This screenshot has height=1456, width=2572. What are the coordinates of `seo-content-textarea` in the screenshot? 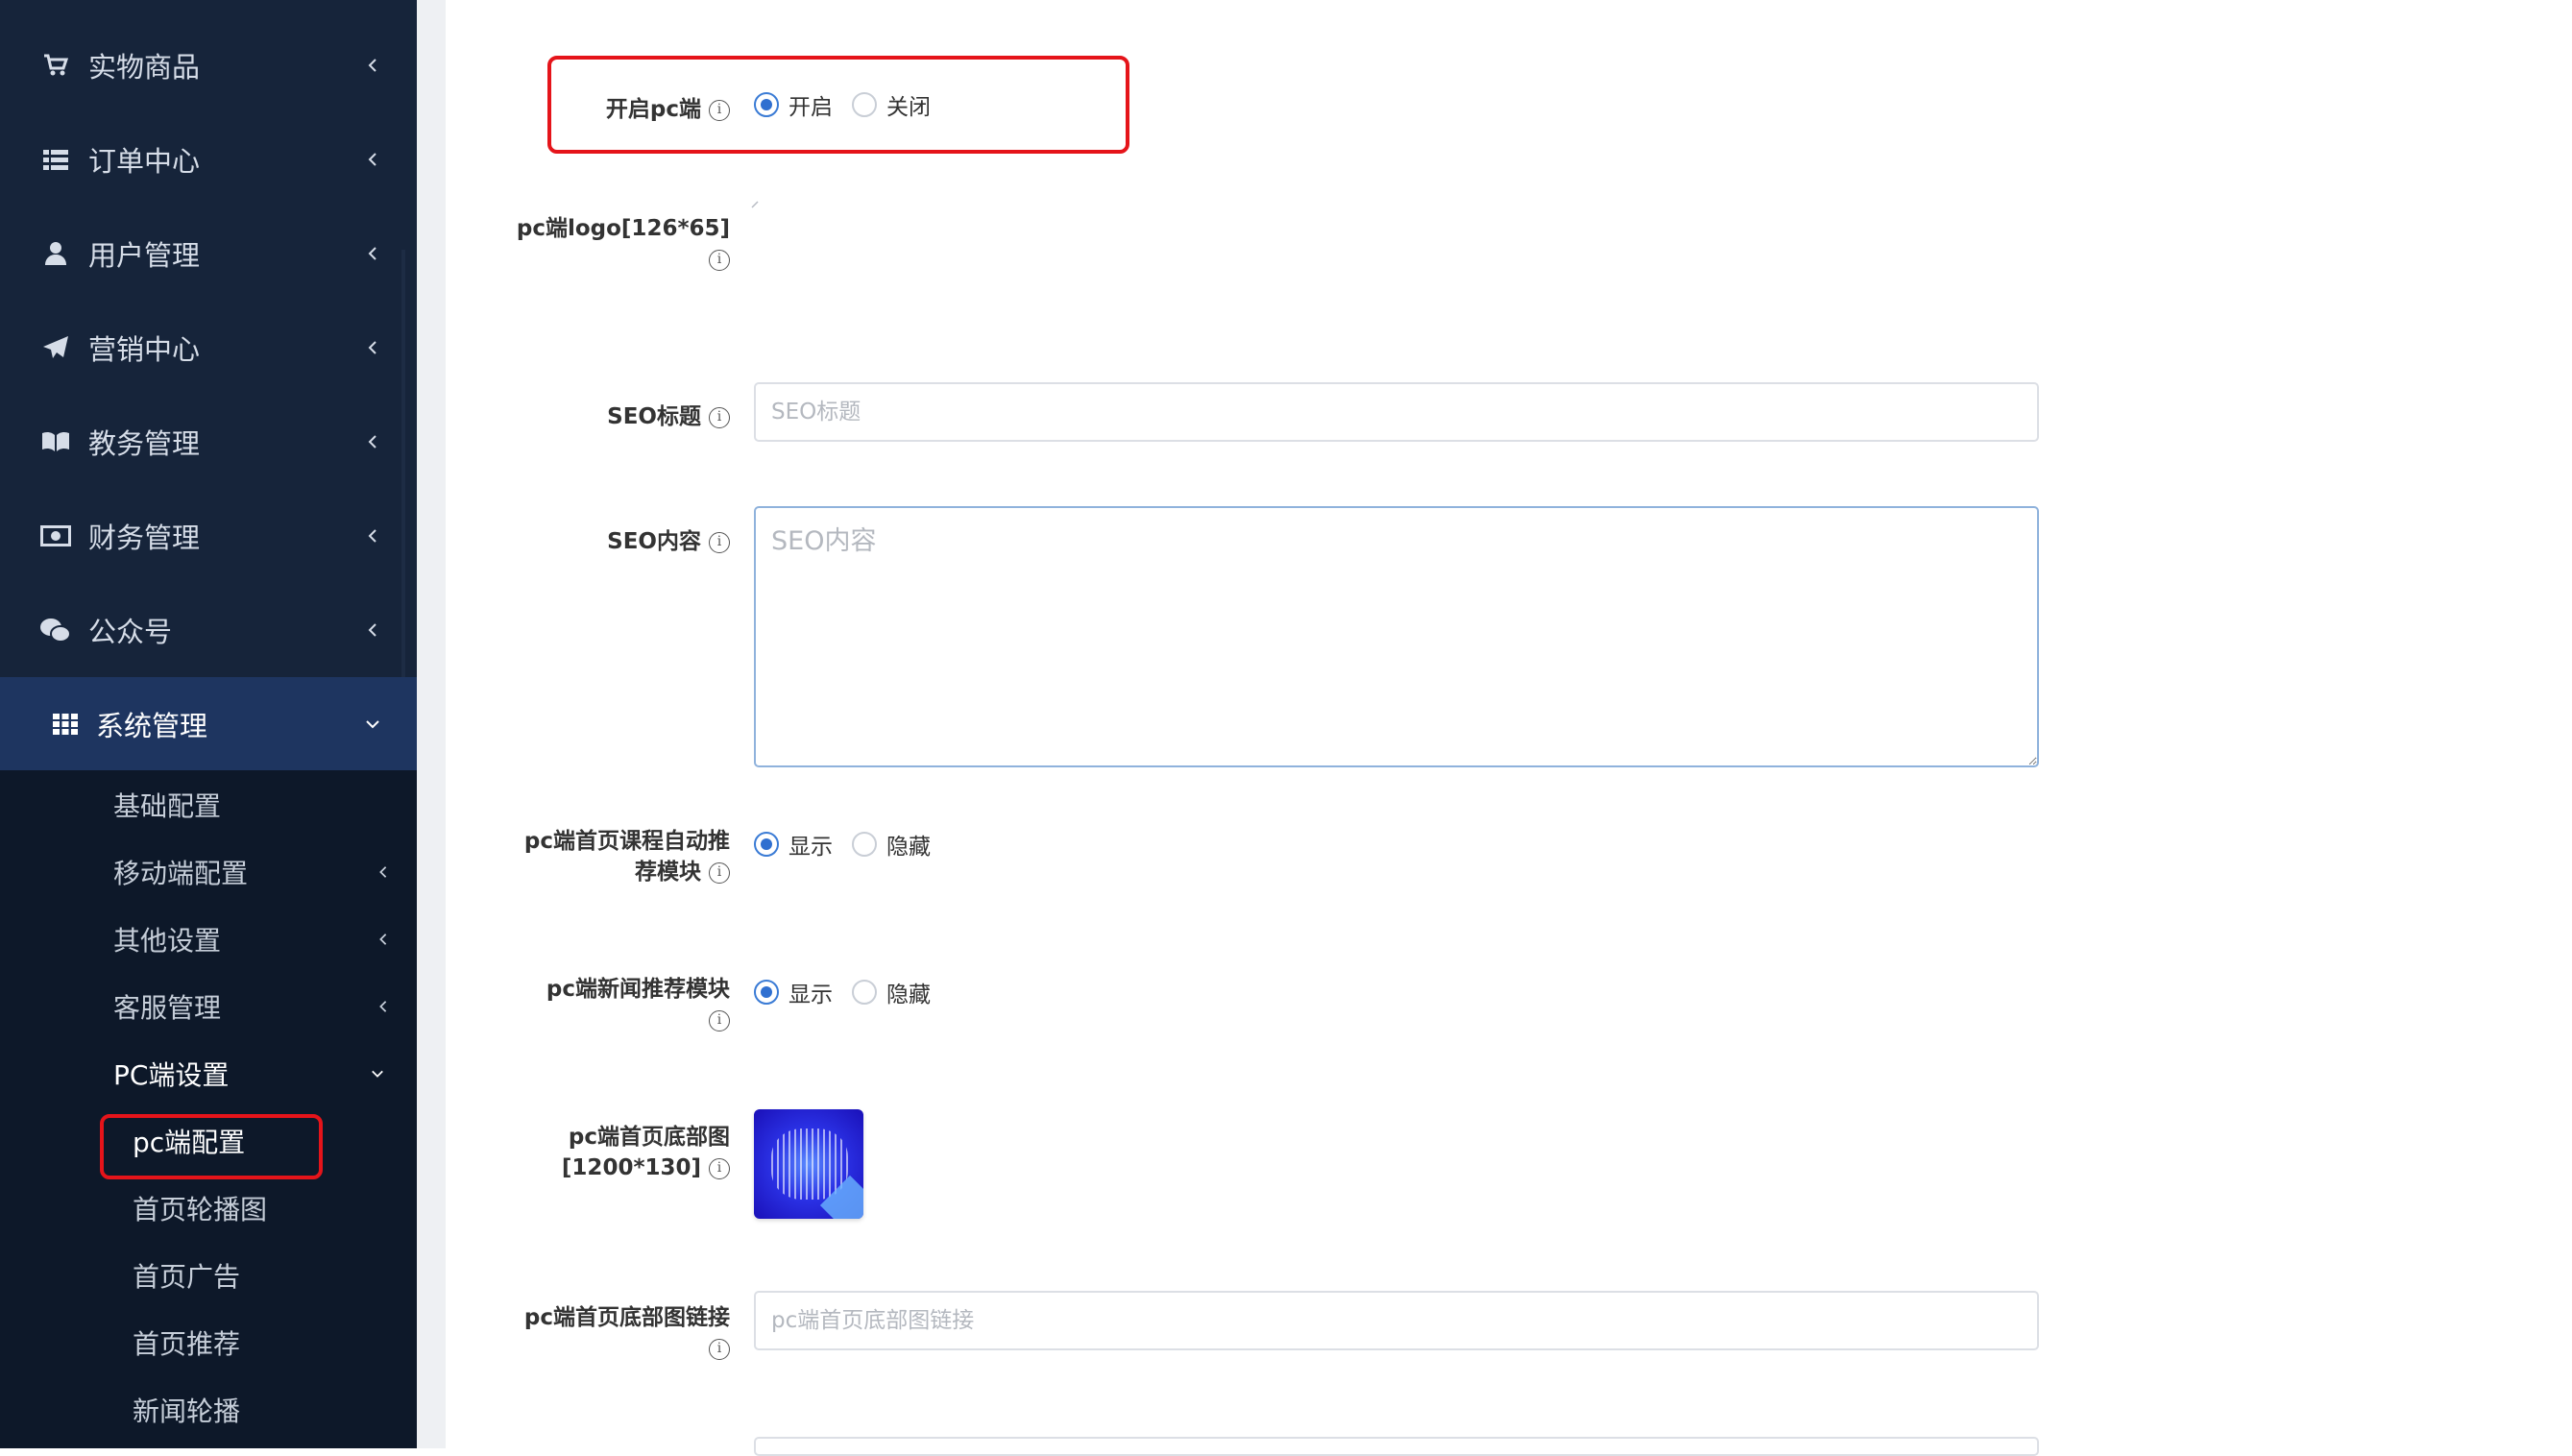 It's located at (1397, 637).